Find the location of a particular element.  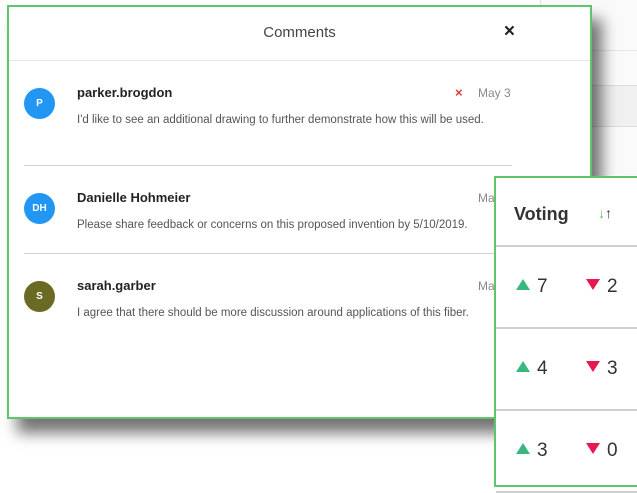

avatar: P is located at coordinates (39, 103).